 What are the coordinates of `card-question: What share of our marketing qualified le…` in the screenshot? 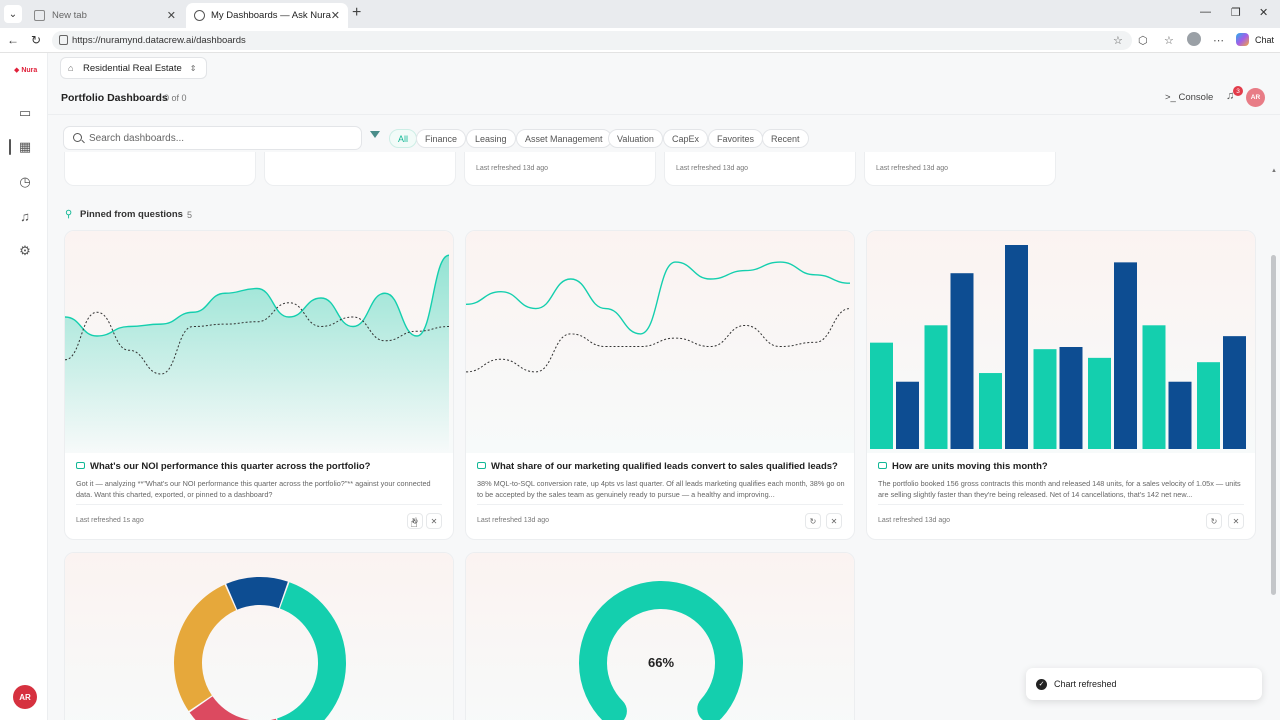 It's located at (657, 466).